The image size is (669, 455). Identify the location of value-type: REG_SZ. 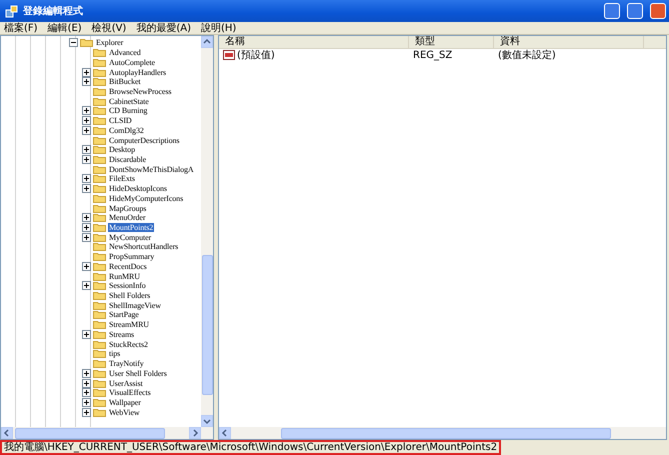
(432, 55).